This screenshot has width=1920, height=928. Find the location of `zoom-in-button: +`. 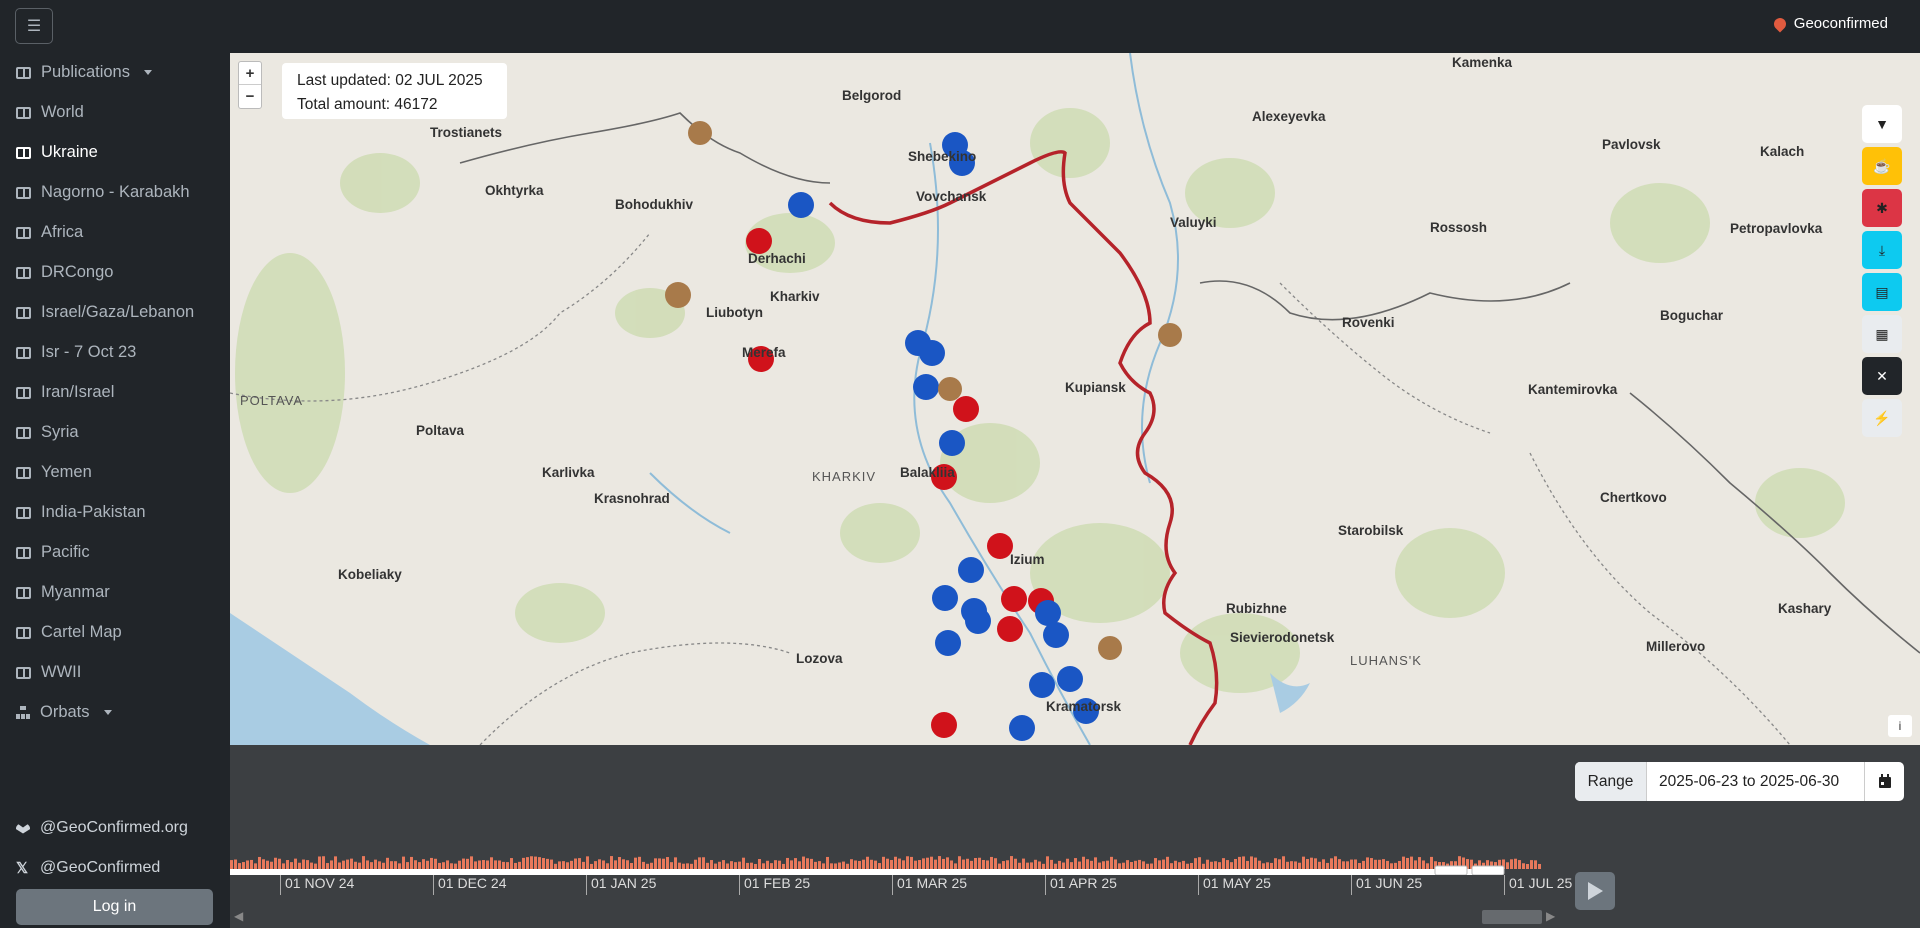

zoom-in-button: + is located at coordinates (250, 73).